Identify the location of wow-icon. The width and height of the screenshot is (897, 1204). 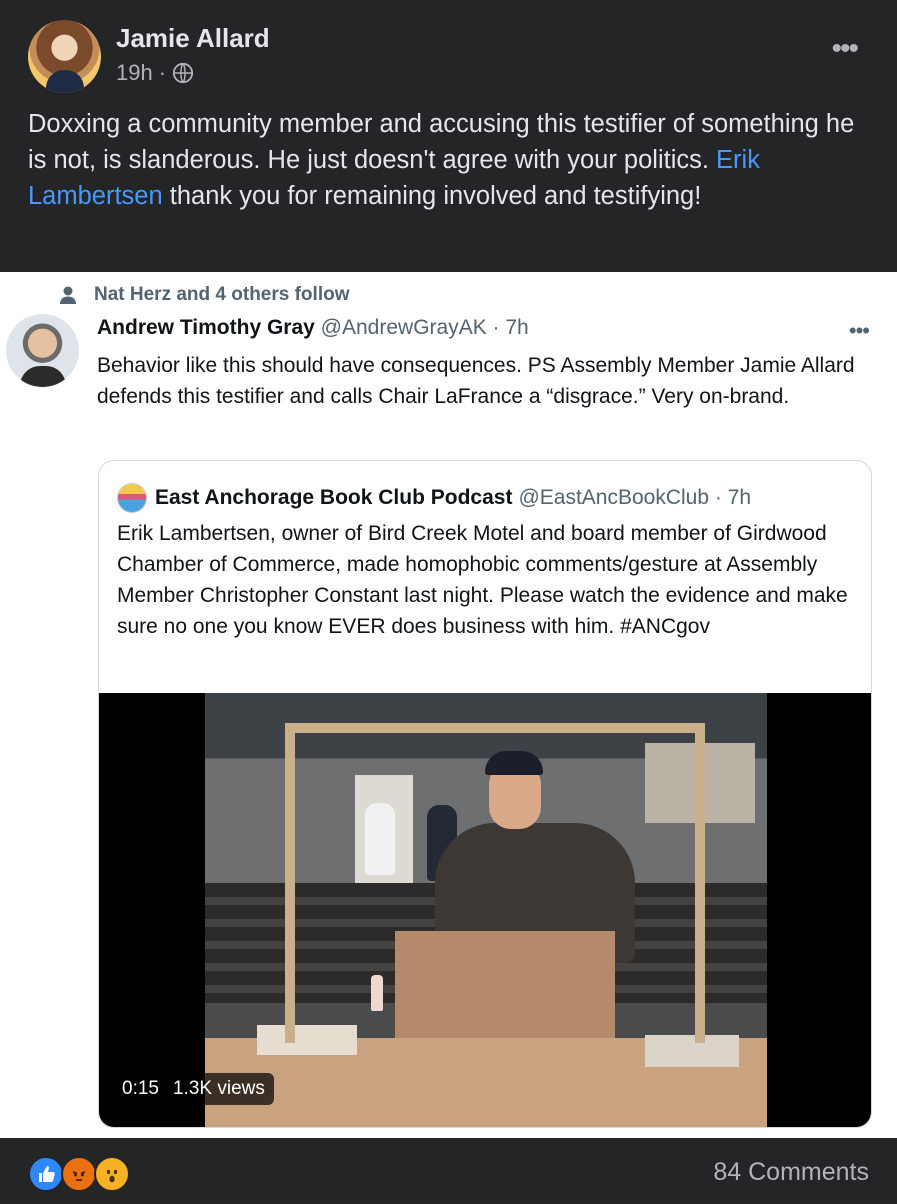
(112, 1174).